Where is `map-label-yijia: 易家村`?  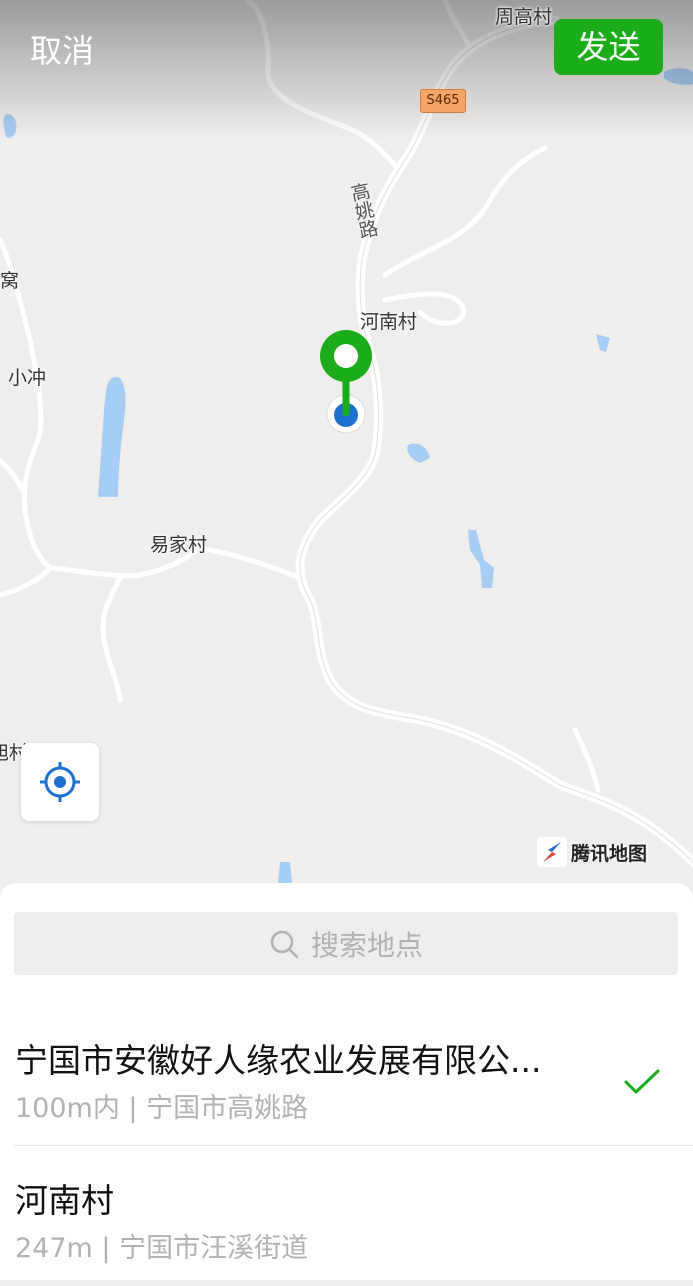
map-label-yijia: 易家村 is located at coordinates (179, 545).